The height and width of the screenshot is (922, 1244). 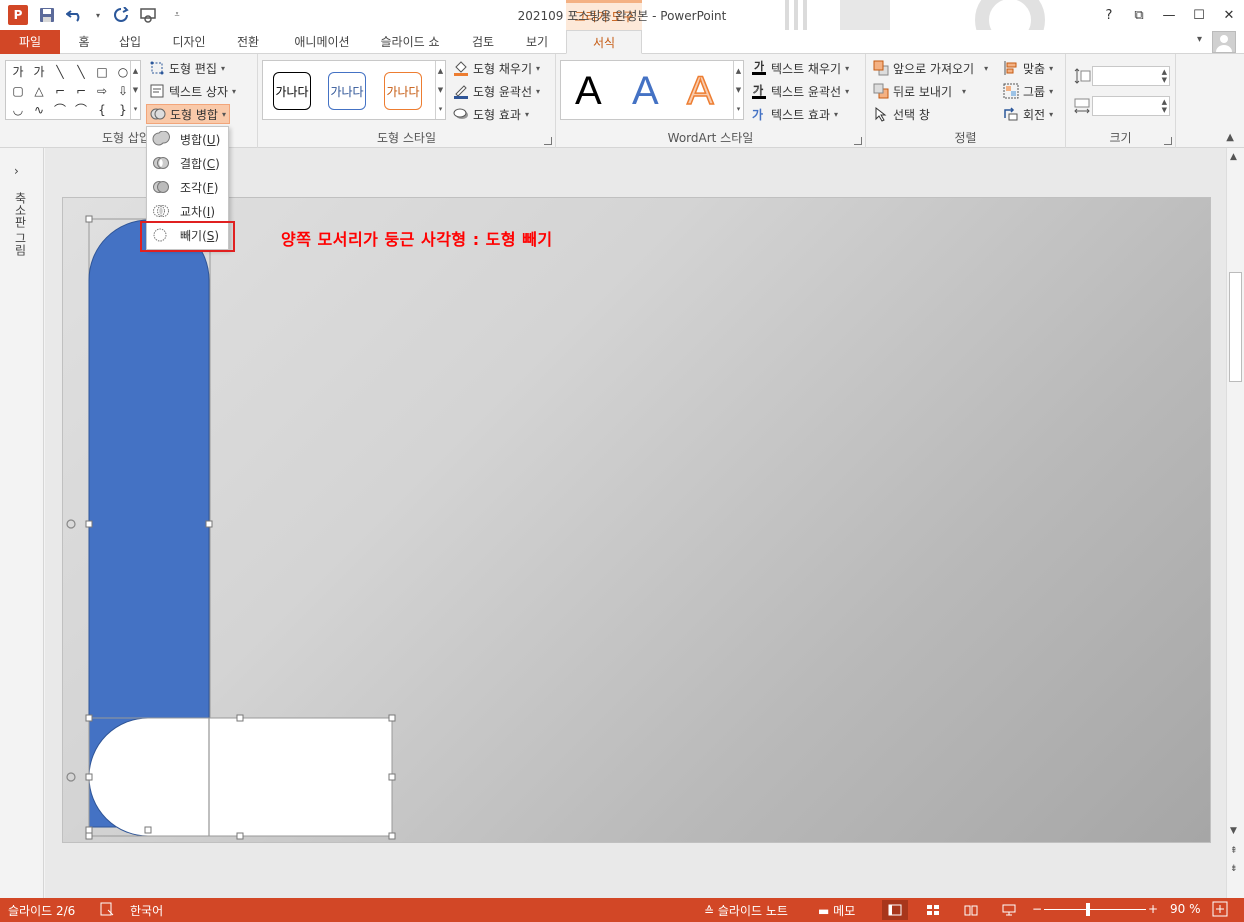 I want to click on scroll-down-icon: ▼, so click(x=1233, y=831).